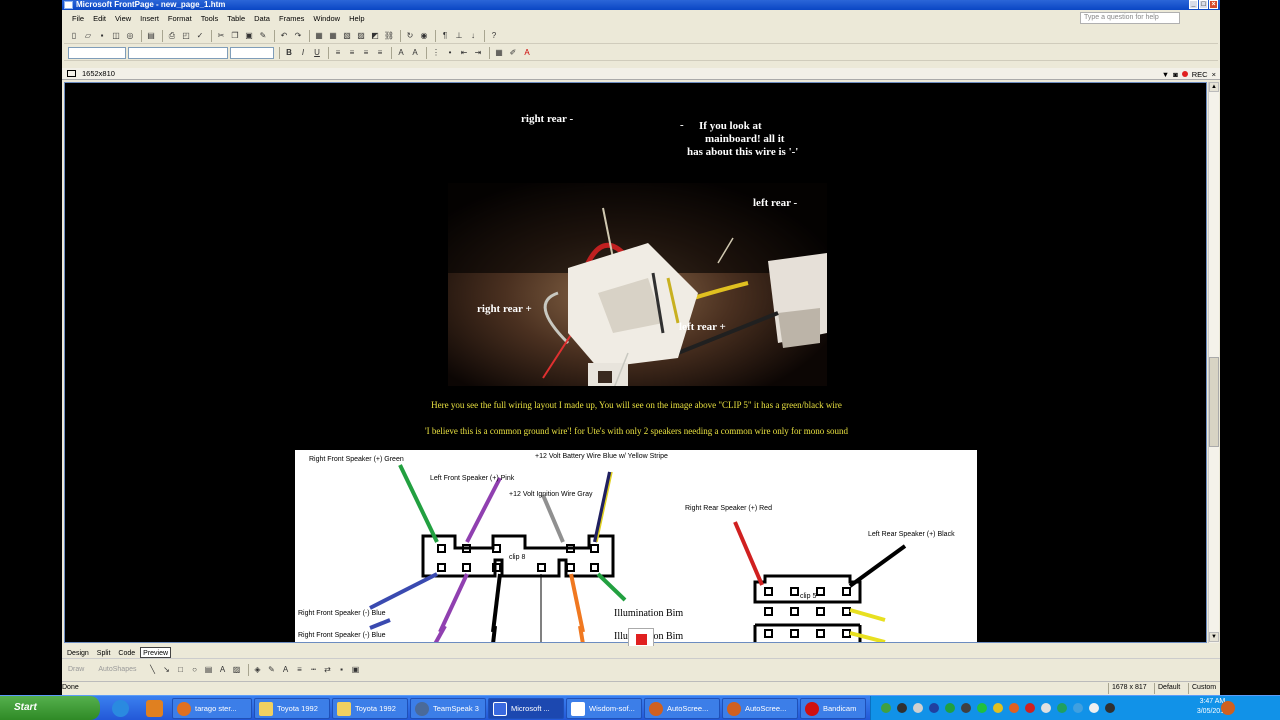  I want to click on drawing-icon: ◩, so click(375, 35).